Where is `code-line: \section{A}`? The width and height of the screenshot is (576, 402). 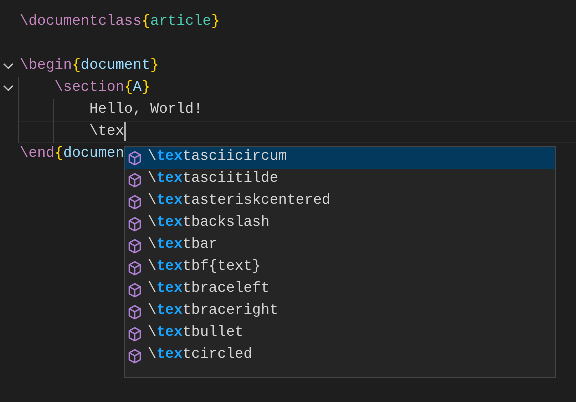 code-line: \section{A} is located at coordinates (102, 88).